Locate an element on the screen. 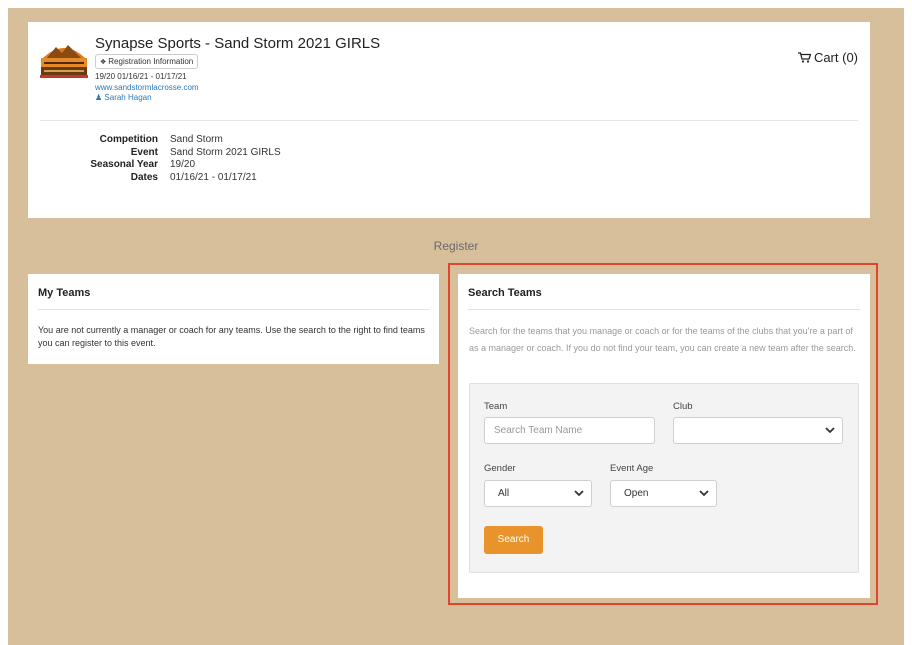 The image size is (912, 645). detail-value: Sand Storm is located at coordinates (196, 139).